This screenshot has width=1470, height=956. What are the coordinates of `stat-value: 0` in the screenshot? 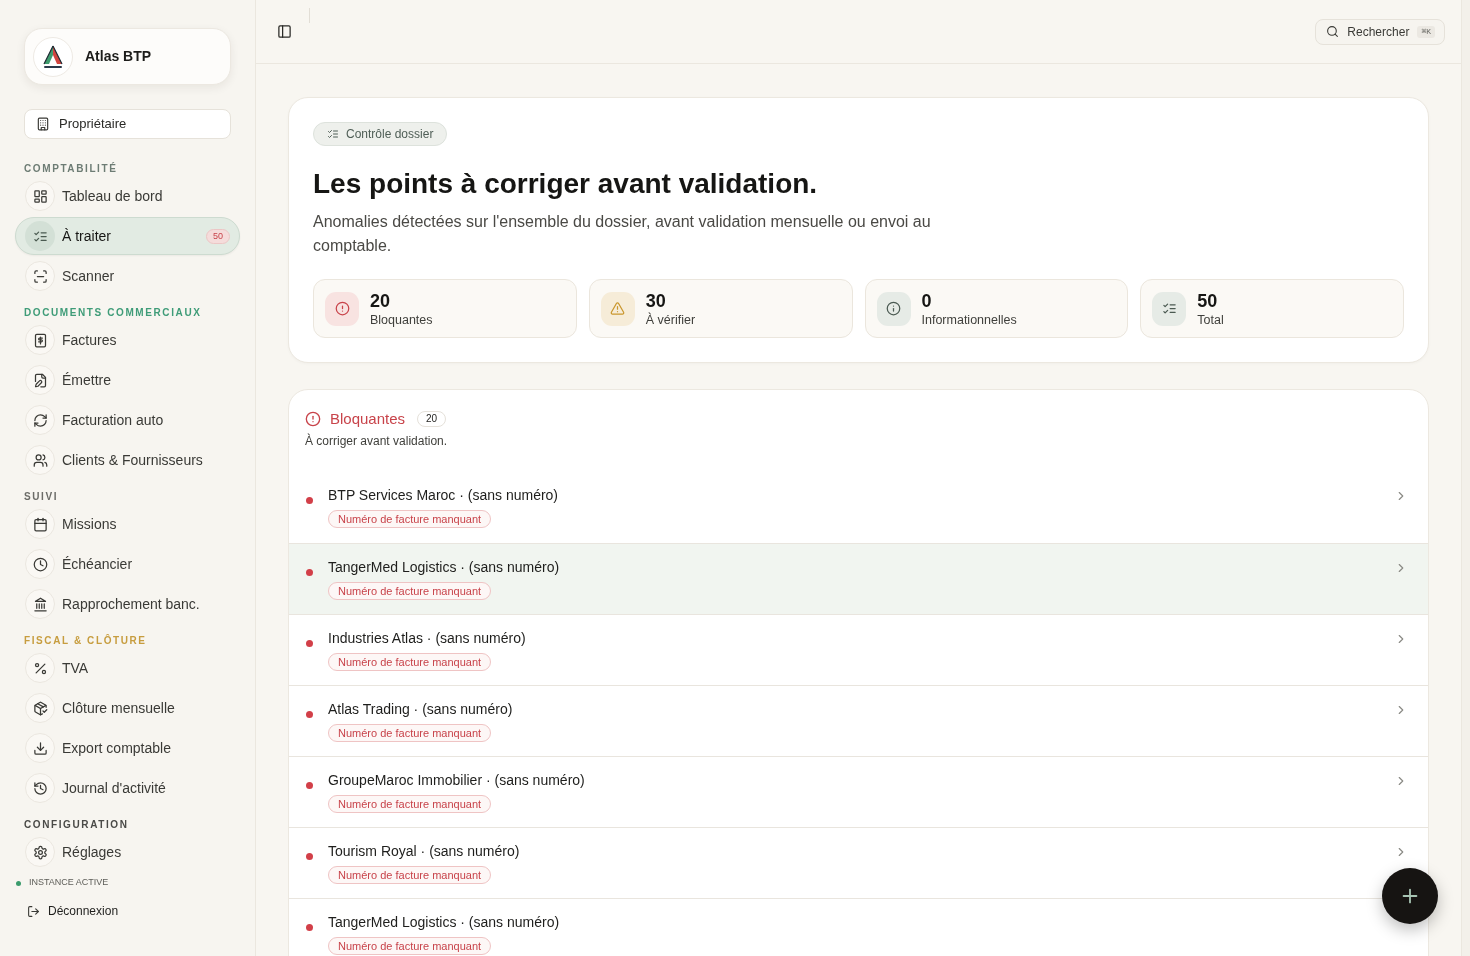 It's located at (927, 300).